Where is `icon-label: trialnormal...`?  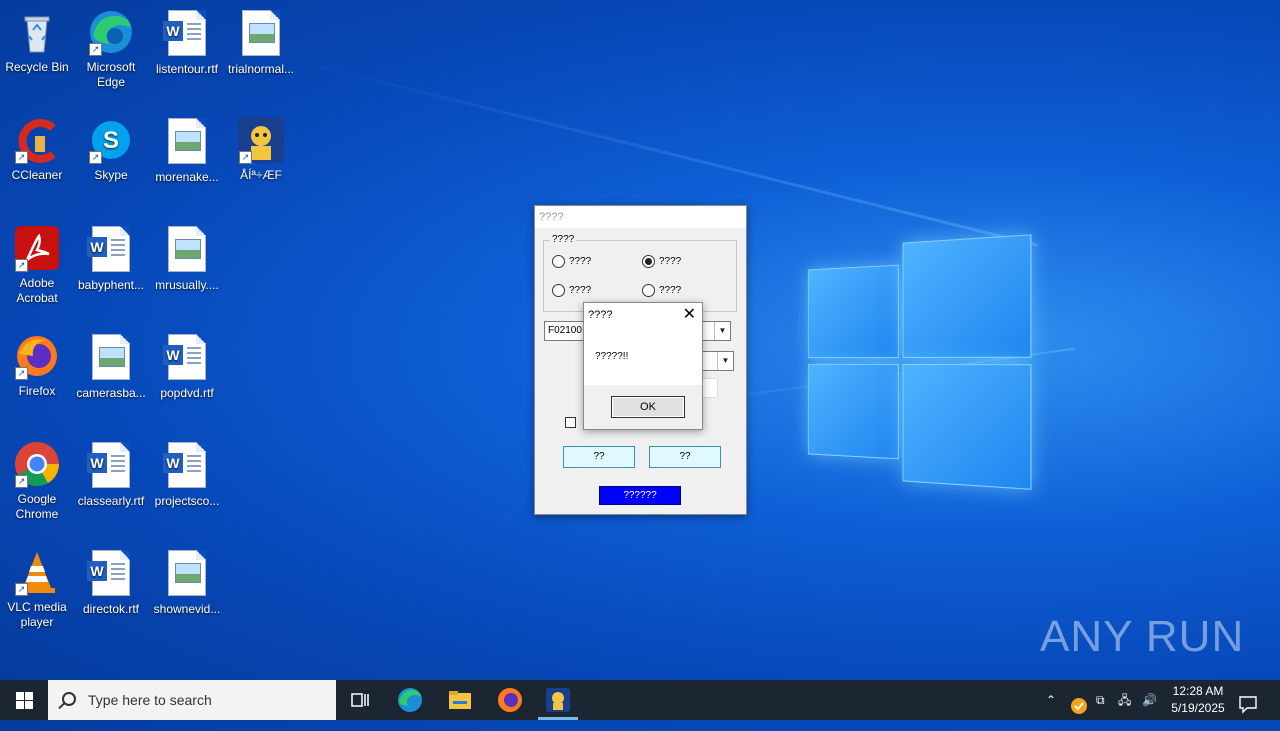
icon-label: trialnormal... is located at coordinates (261, 69).